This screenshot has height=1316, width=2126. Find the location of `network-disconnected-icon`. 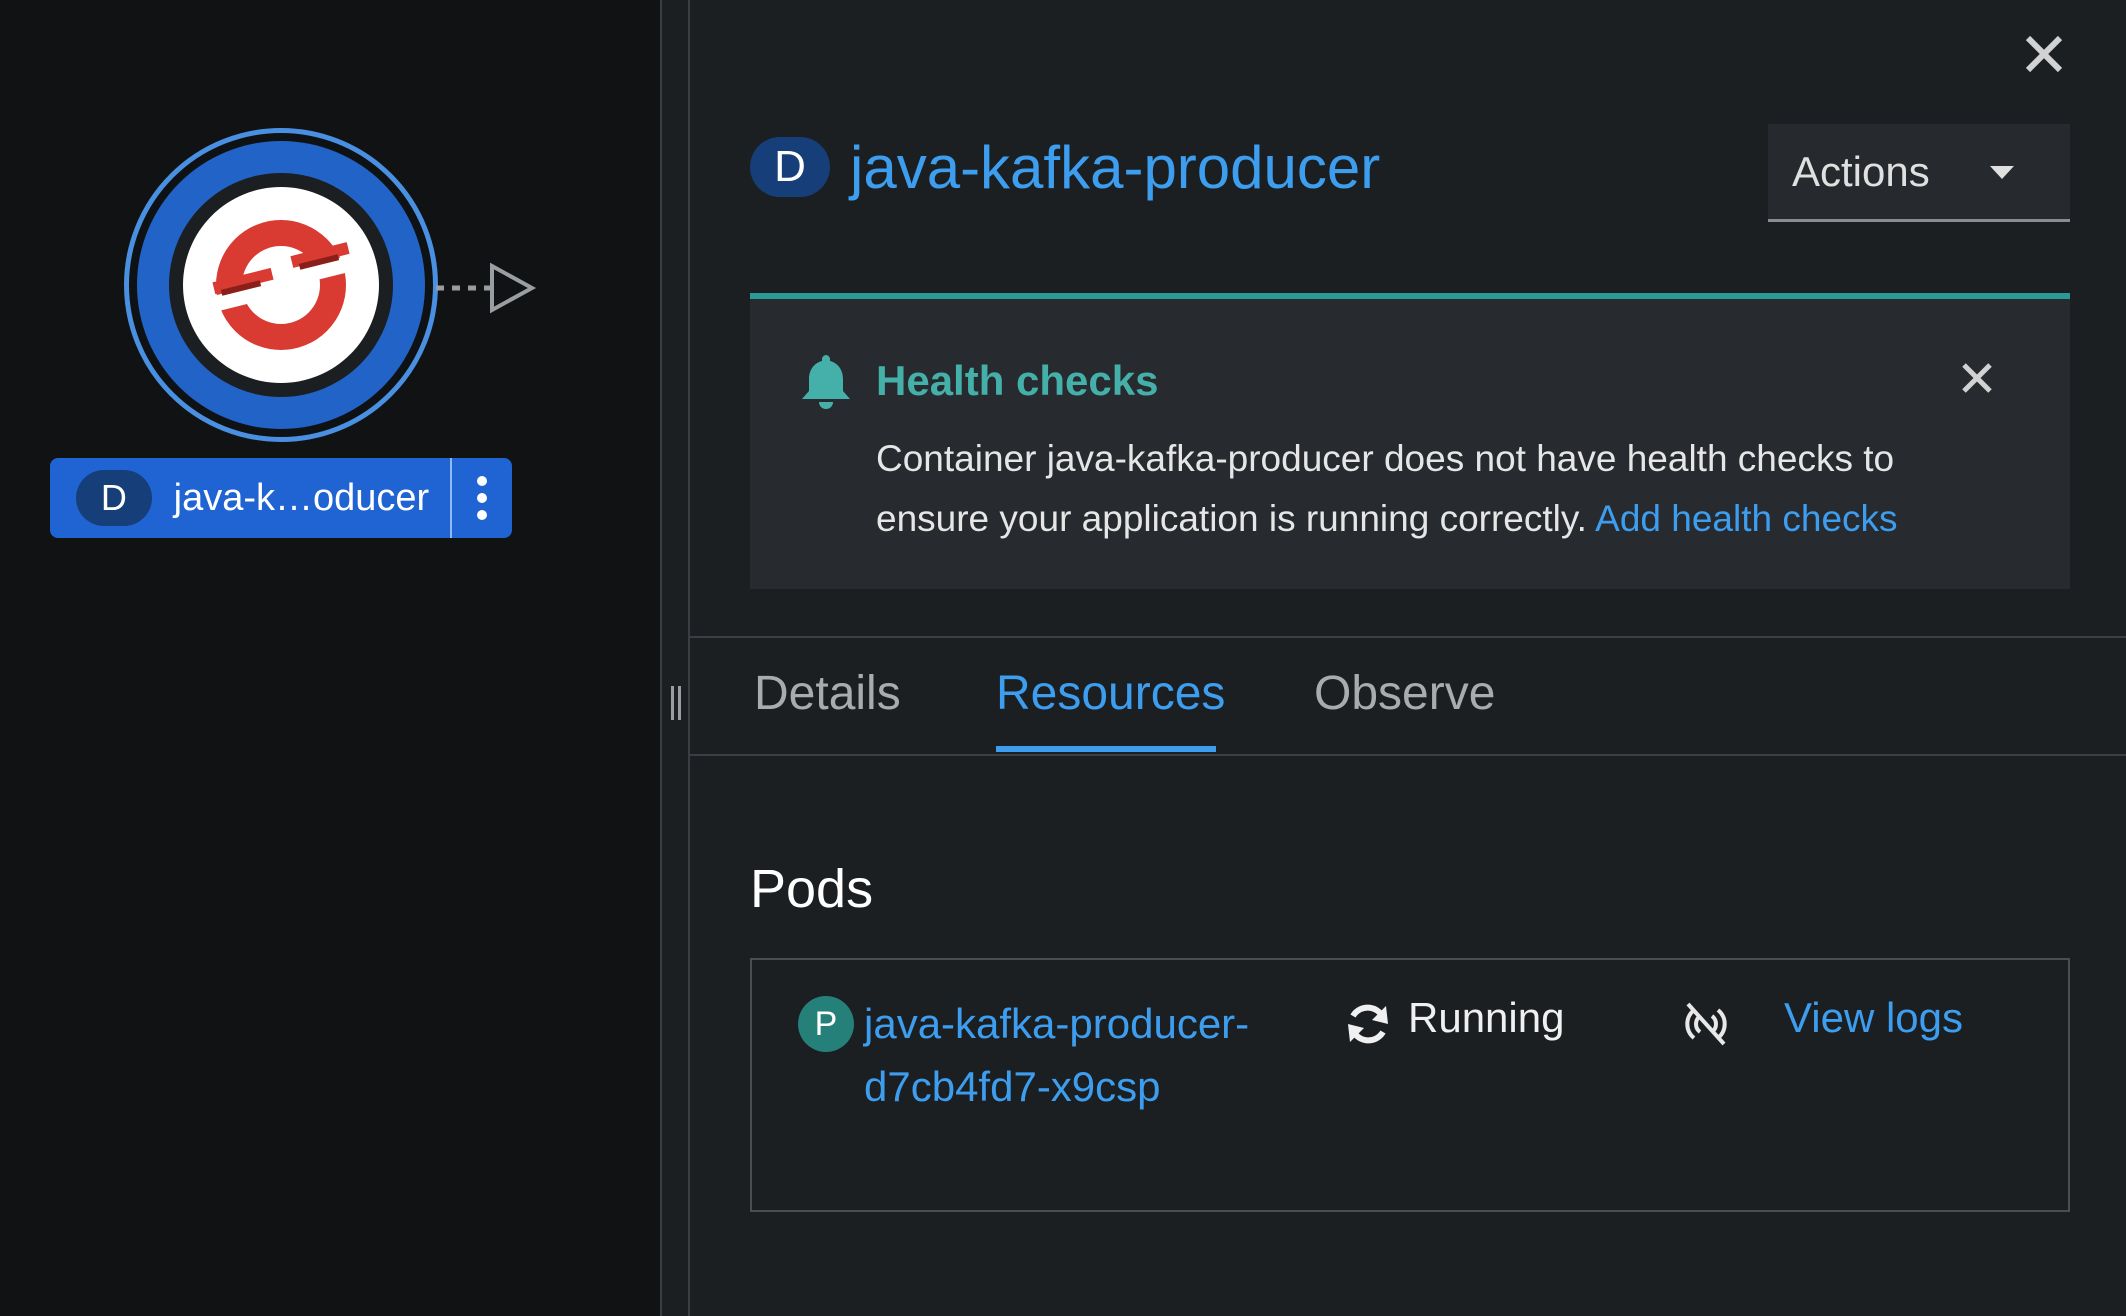

network-disconnected-icon is located at coordinates (1706, 1024).